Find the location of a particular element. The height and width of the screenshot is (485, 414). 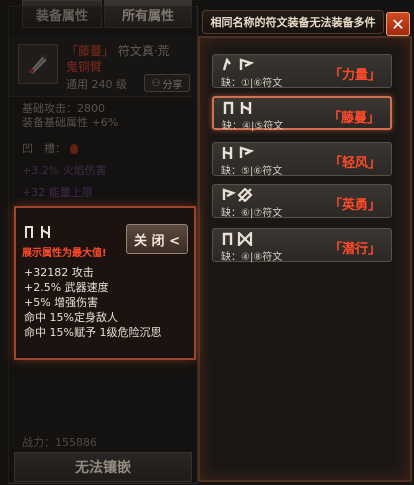

rune-item-breeze: 缺：⑤|⑥符文 「轻风」 is located at coordinates (302, 159).